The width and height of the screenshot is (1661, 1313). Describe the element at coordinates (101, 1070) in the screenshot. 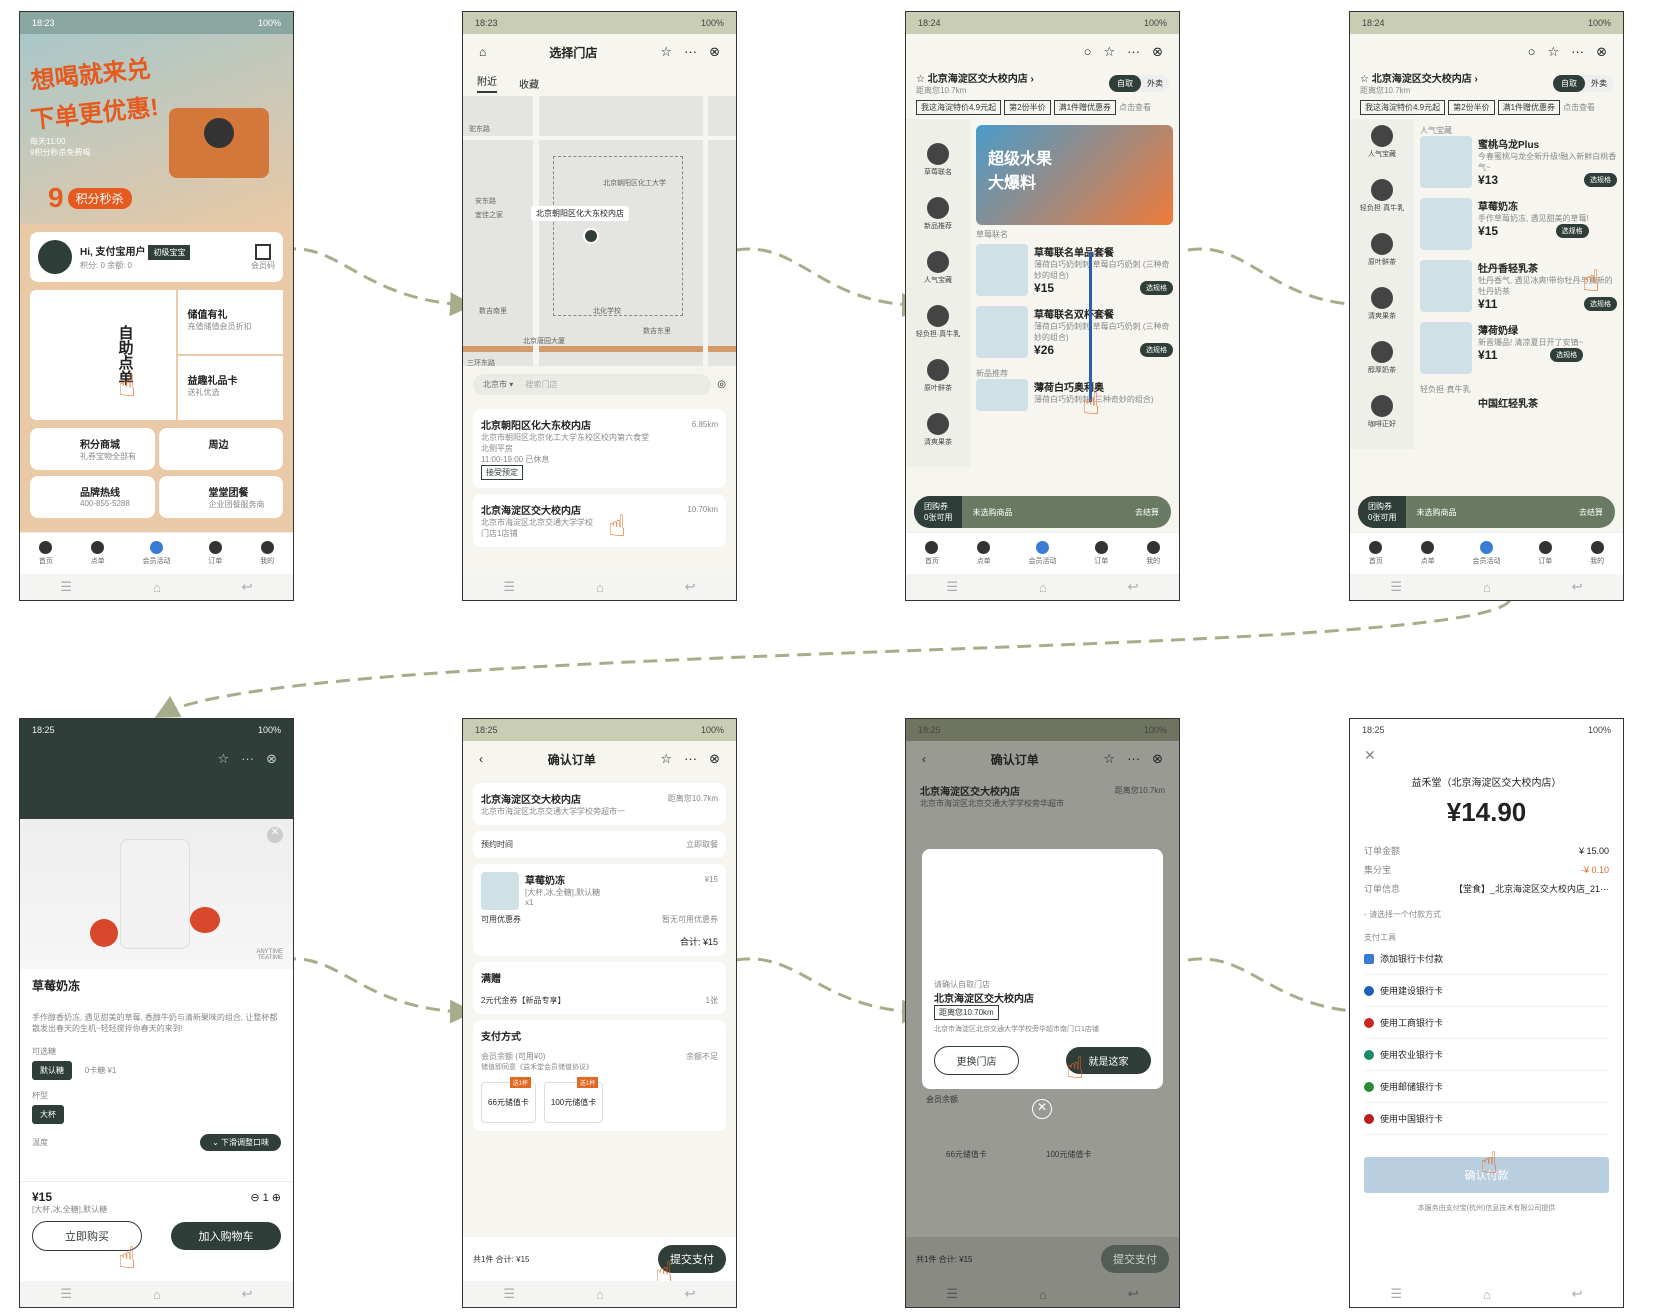

I see `sugar-option: 0卡糖 ¥1` at that location.